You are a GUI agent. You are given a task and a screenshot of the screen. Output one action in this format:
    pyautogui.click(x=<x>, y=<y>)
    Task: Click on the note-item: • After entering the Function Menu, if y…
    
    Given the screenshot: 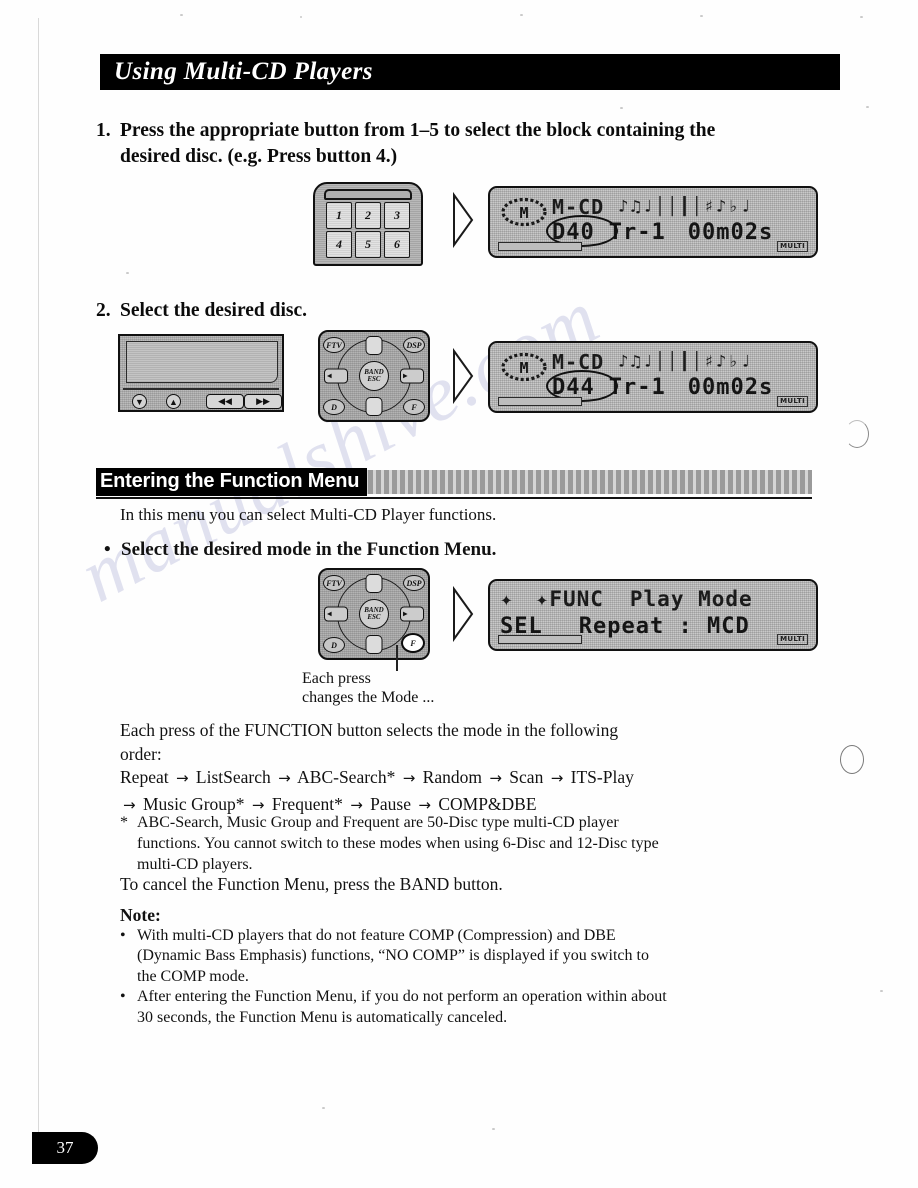 What is the action you would take?
    pyautogui.click(x=394, y=1007)
    